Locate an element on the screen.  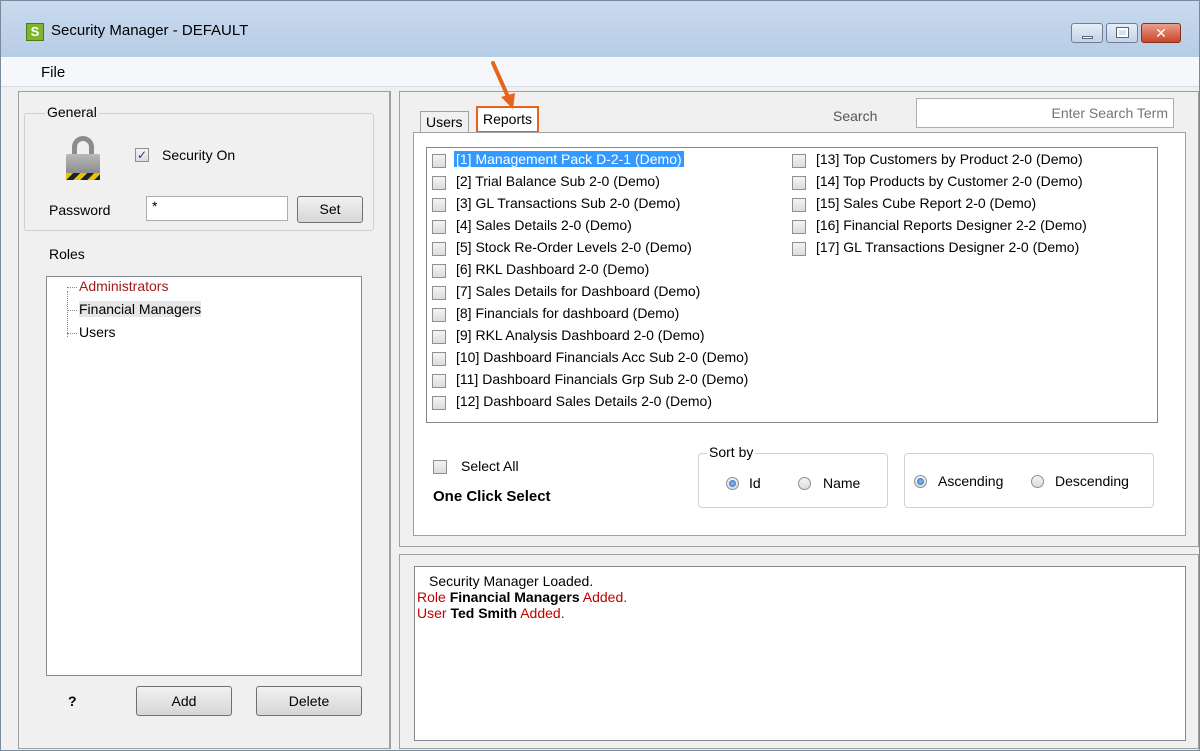
window-controls: ✕ is located at coordinates (1126, 33).